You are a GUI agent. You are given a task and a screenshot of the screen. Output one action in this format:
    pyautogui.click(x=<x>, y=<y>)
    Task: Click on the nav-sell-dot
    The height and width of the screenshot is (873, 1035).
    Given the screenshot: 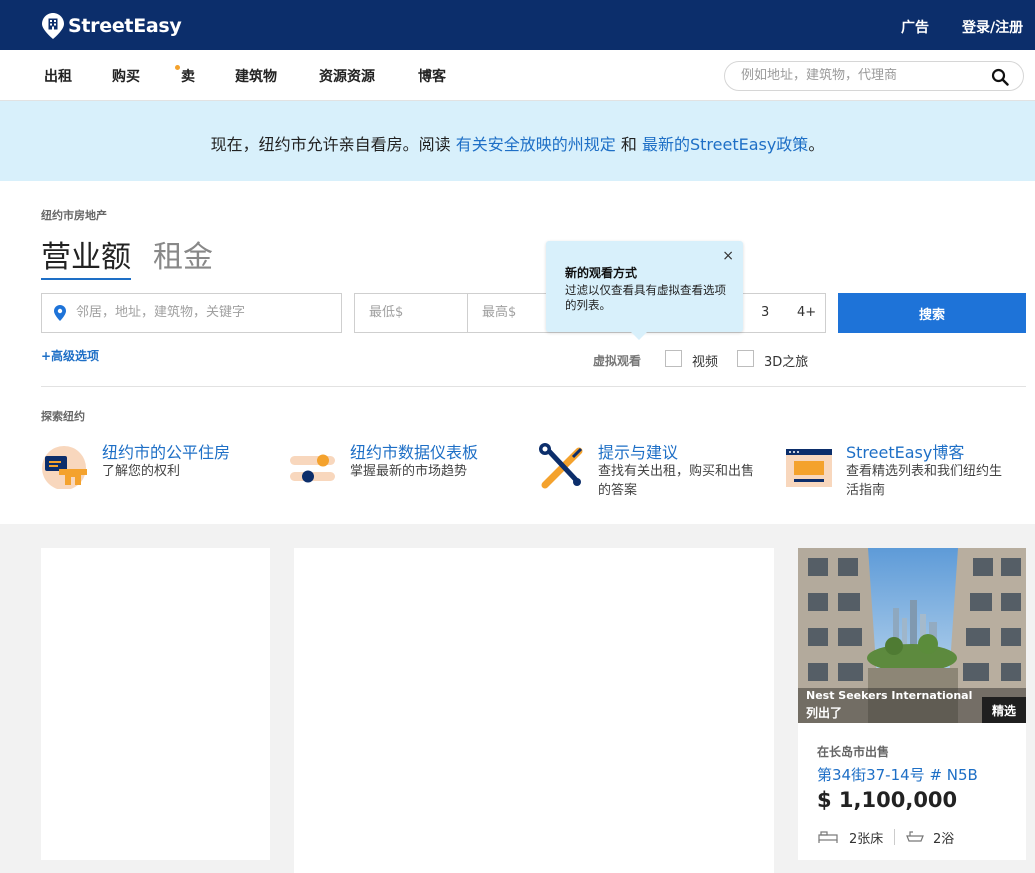 What is the action you would take?
    pyautogui.click(x=177, y=67)
    